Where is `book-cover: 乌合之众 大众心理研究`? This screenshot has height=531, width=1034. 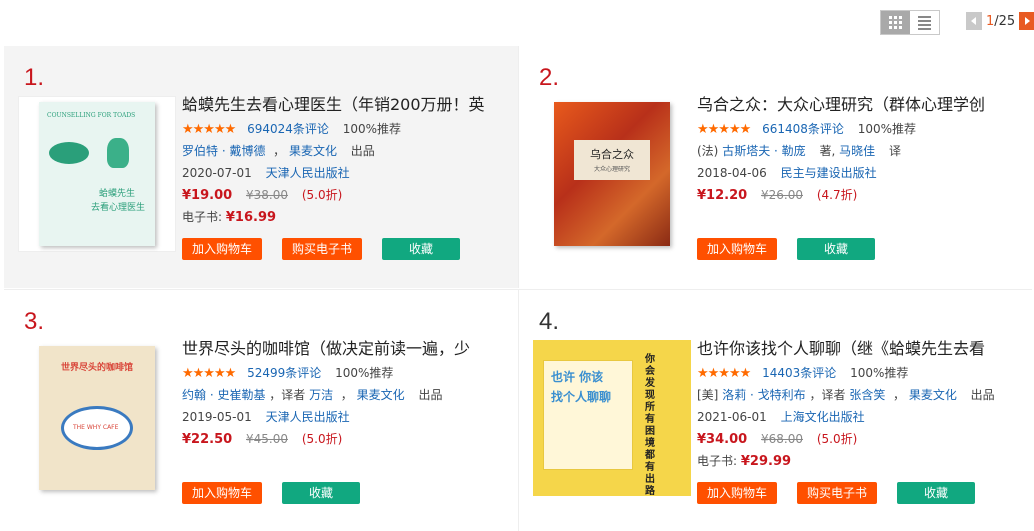
book-cover: 乌合之众 大众心理研究 is located at coordinates (612, 174).